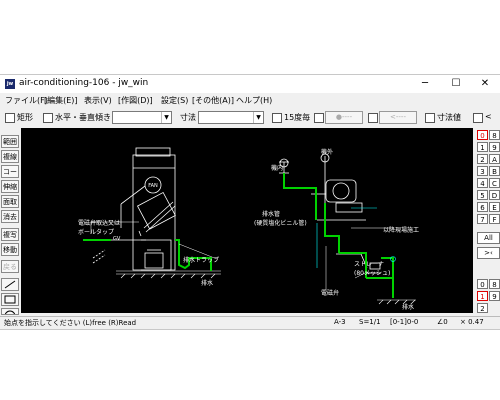  Describe the element at coordinates (10, 156) in the screenshot. I see `tool-parallel: 複線` at that location.